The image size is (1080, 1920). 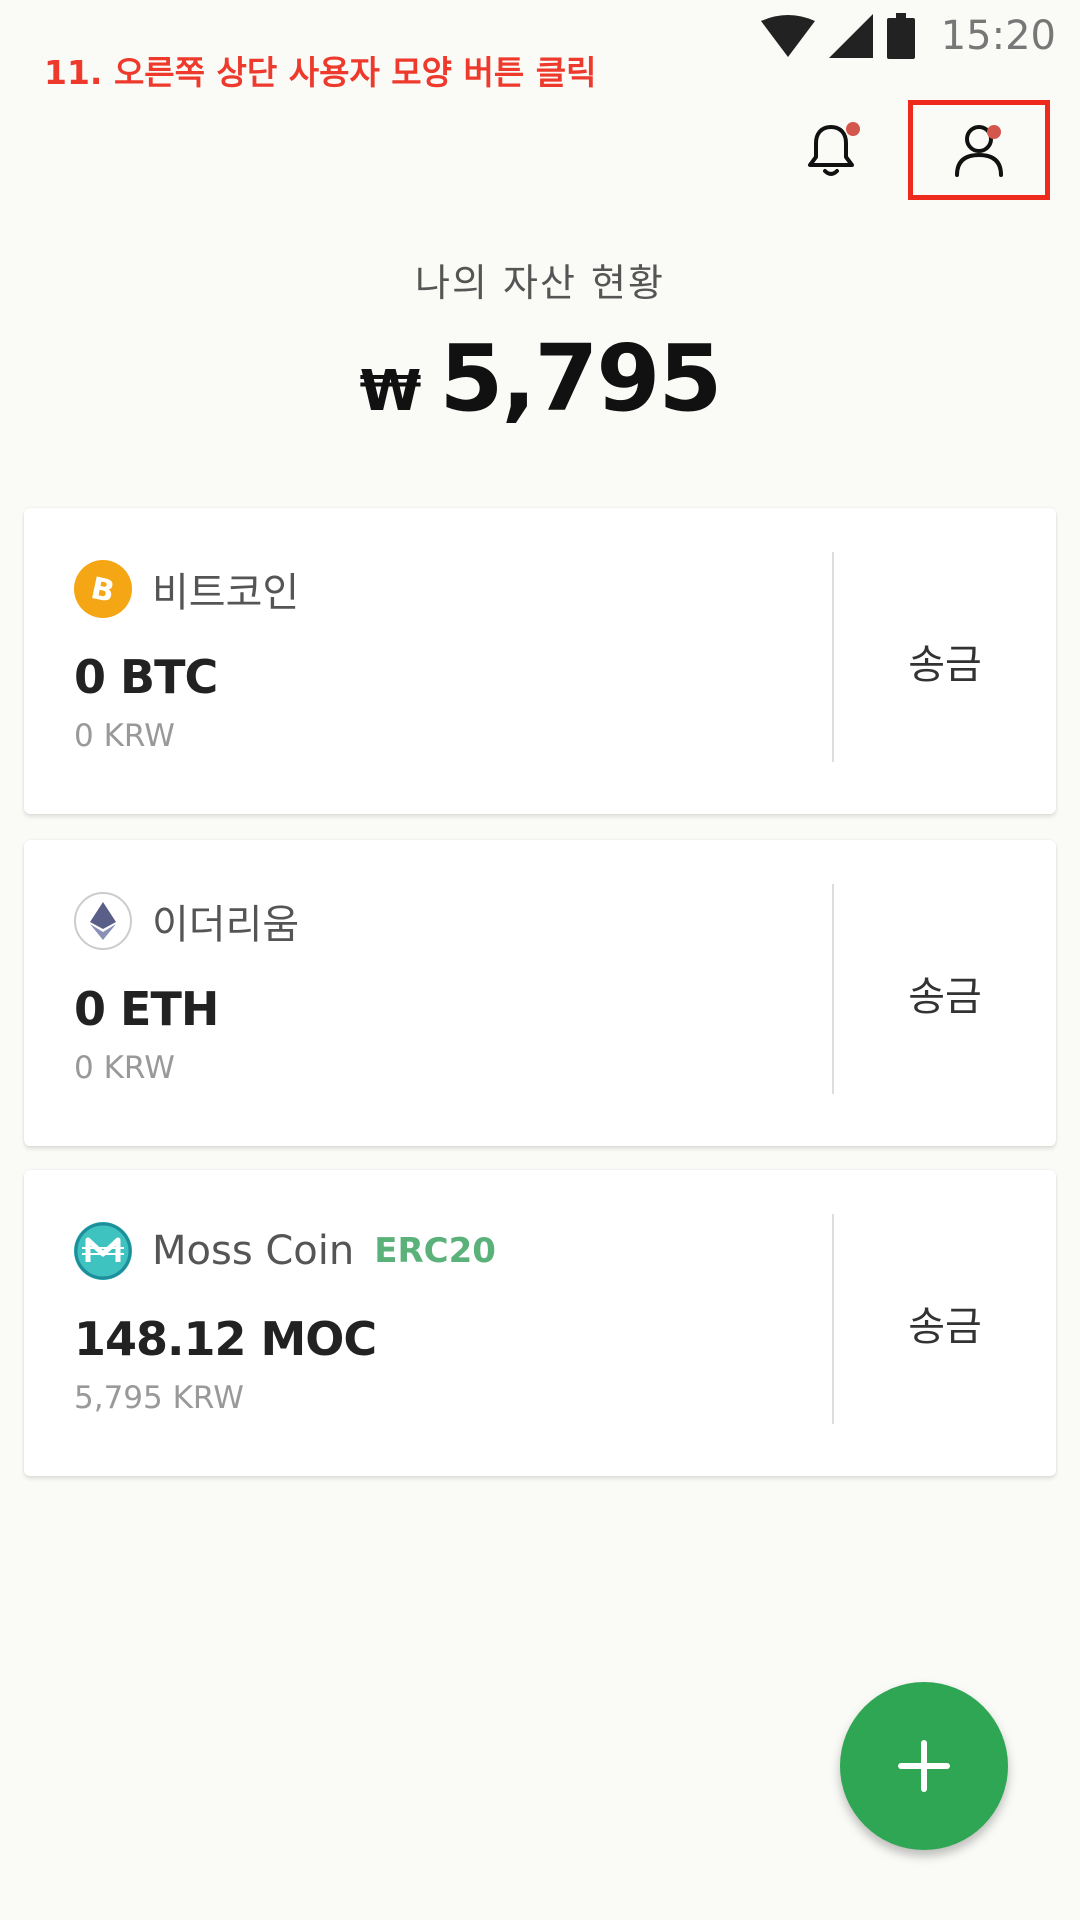 I want to click on coin-header: 이더리움, so click(x=440, y=921).